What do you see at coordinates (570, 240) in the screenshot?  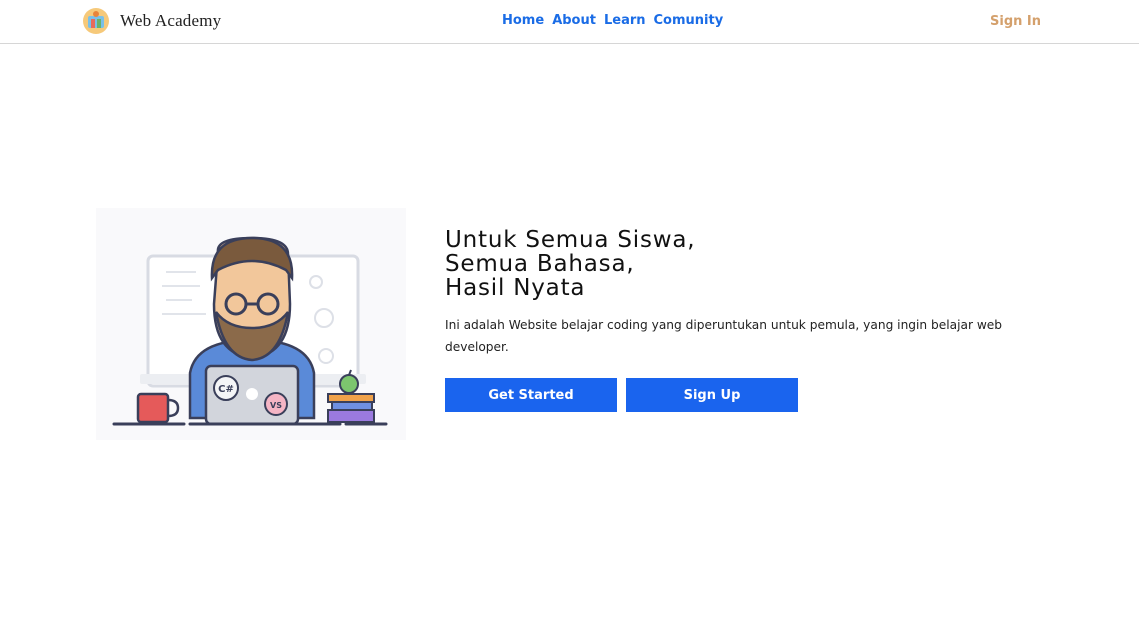 I see `headline-line-1: Untuk Semua Siswa,` at bounding box center [570, 240].